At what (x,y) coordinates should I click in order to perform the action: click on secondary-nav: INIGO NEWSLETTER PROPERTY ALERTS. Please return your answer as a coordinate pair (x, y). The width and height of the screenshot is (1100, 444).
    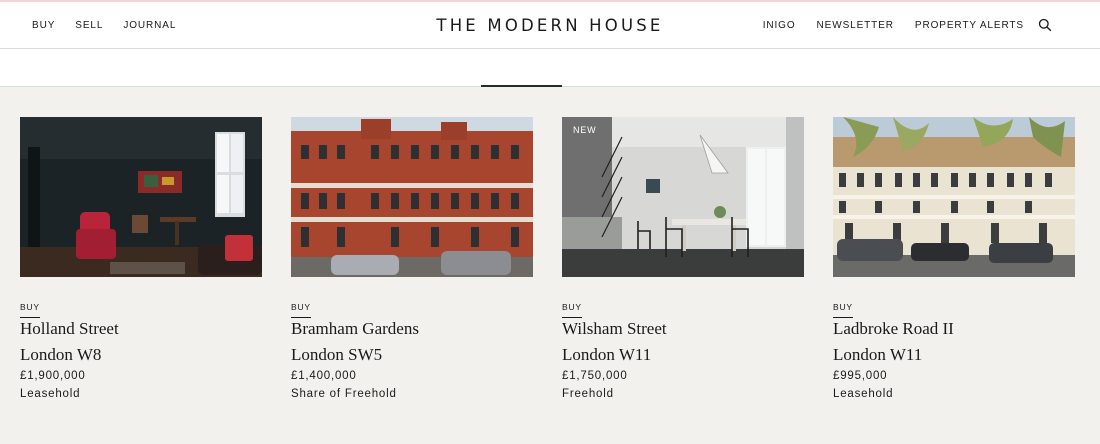
    Looking at the image, I should click on (893, 25).